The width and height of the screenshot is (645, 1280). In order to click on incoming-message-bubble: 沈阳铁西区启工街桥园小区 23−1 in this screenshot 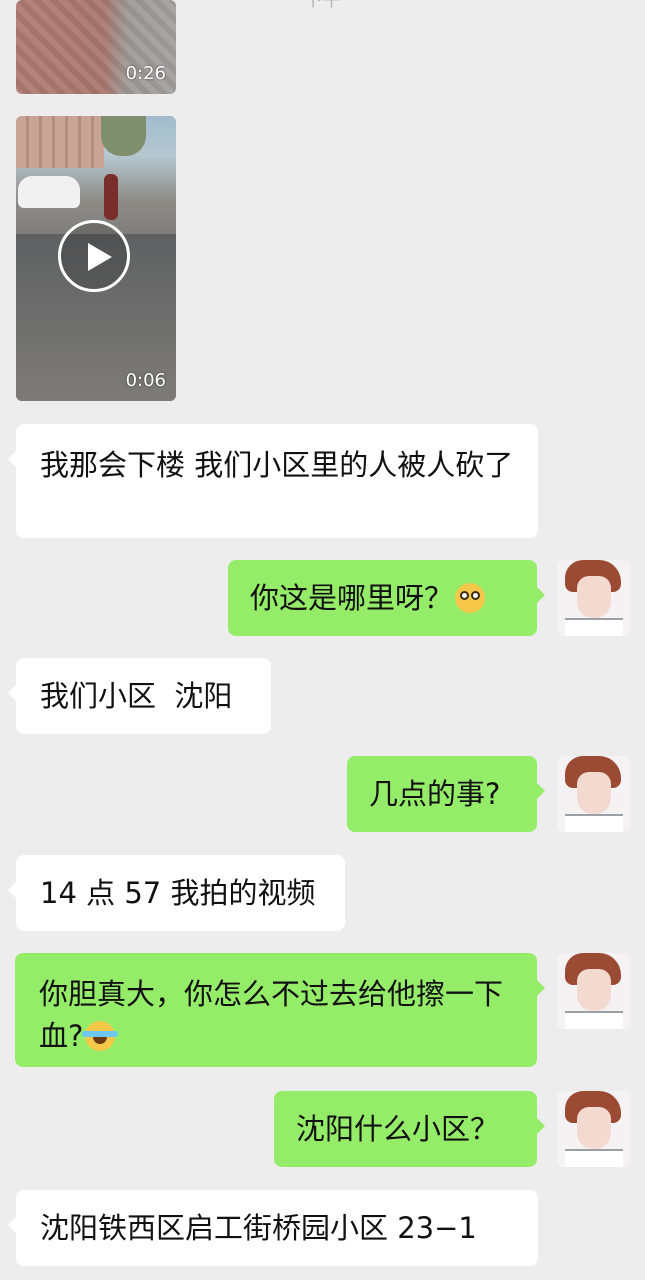, I will do `click(273, 1228)`.